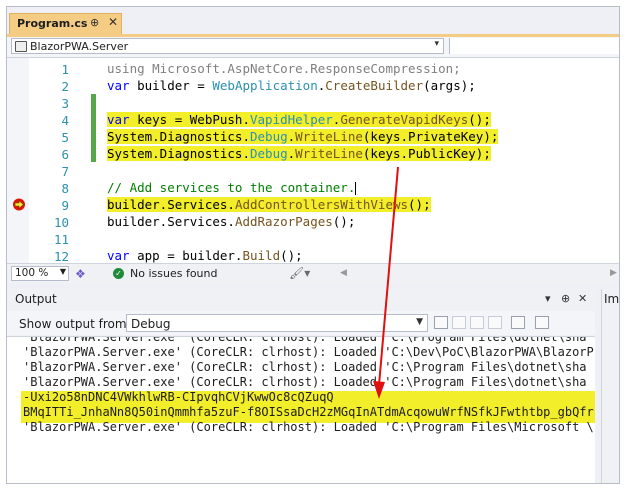 The height and width of the screenshot is (494, 629). What do you see at coordinates (449, 85) in the screenshot?
I see `code-token: (args);` at bounding box center [449, 85].